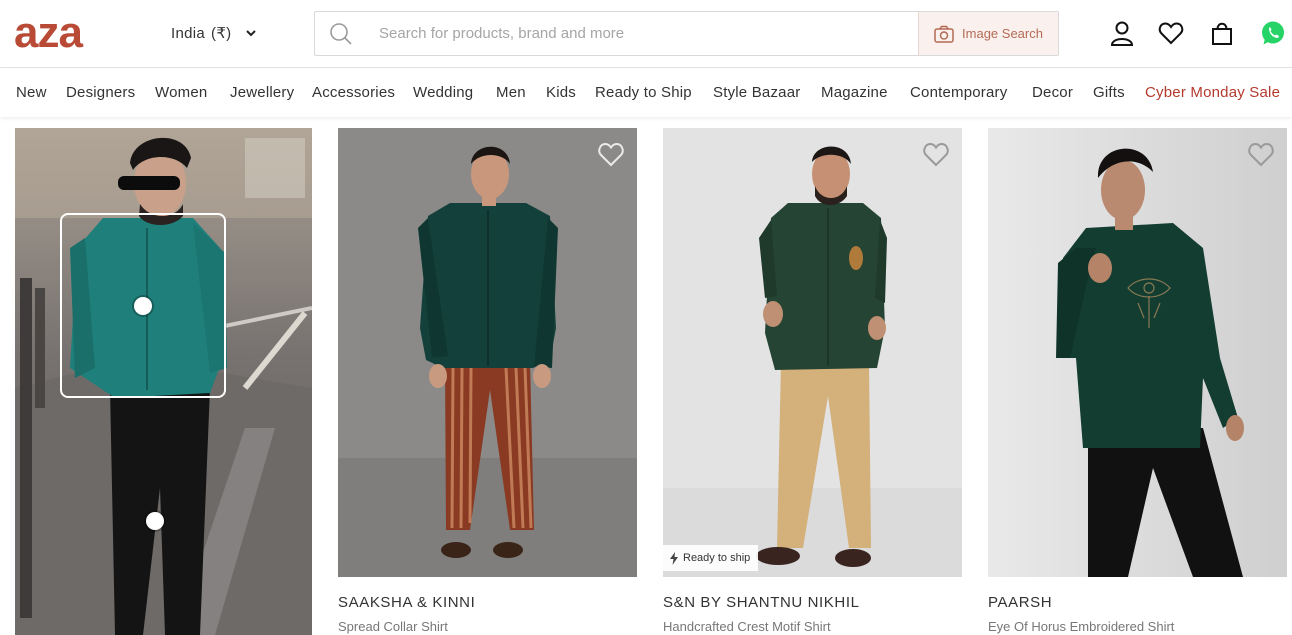  I want to click on nav-item-women: Women, so click(181, 92).